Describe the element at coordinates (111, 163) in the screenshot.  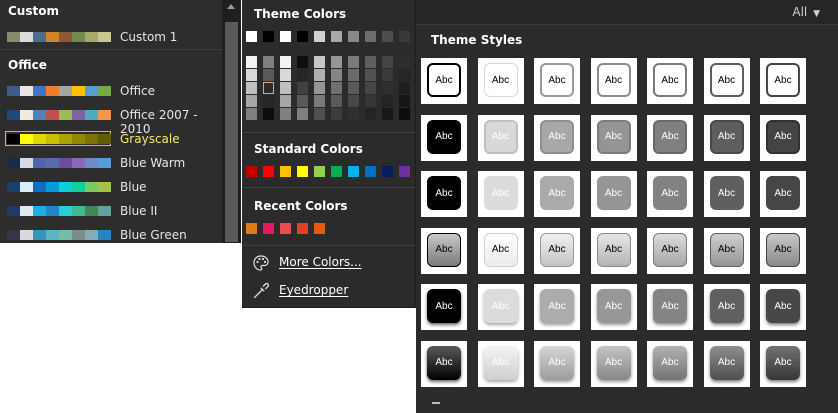
I see `variant-blue-warm: Blue Warm` at that location.